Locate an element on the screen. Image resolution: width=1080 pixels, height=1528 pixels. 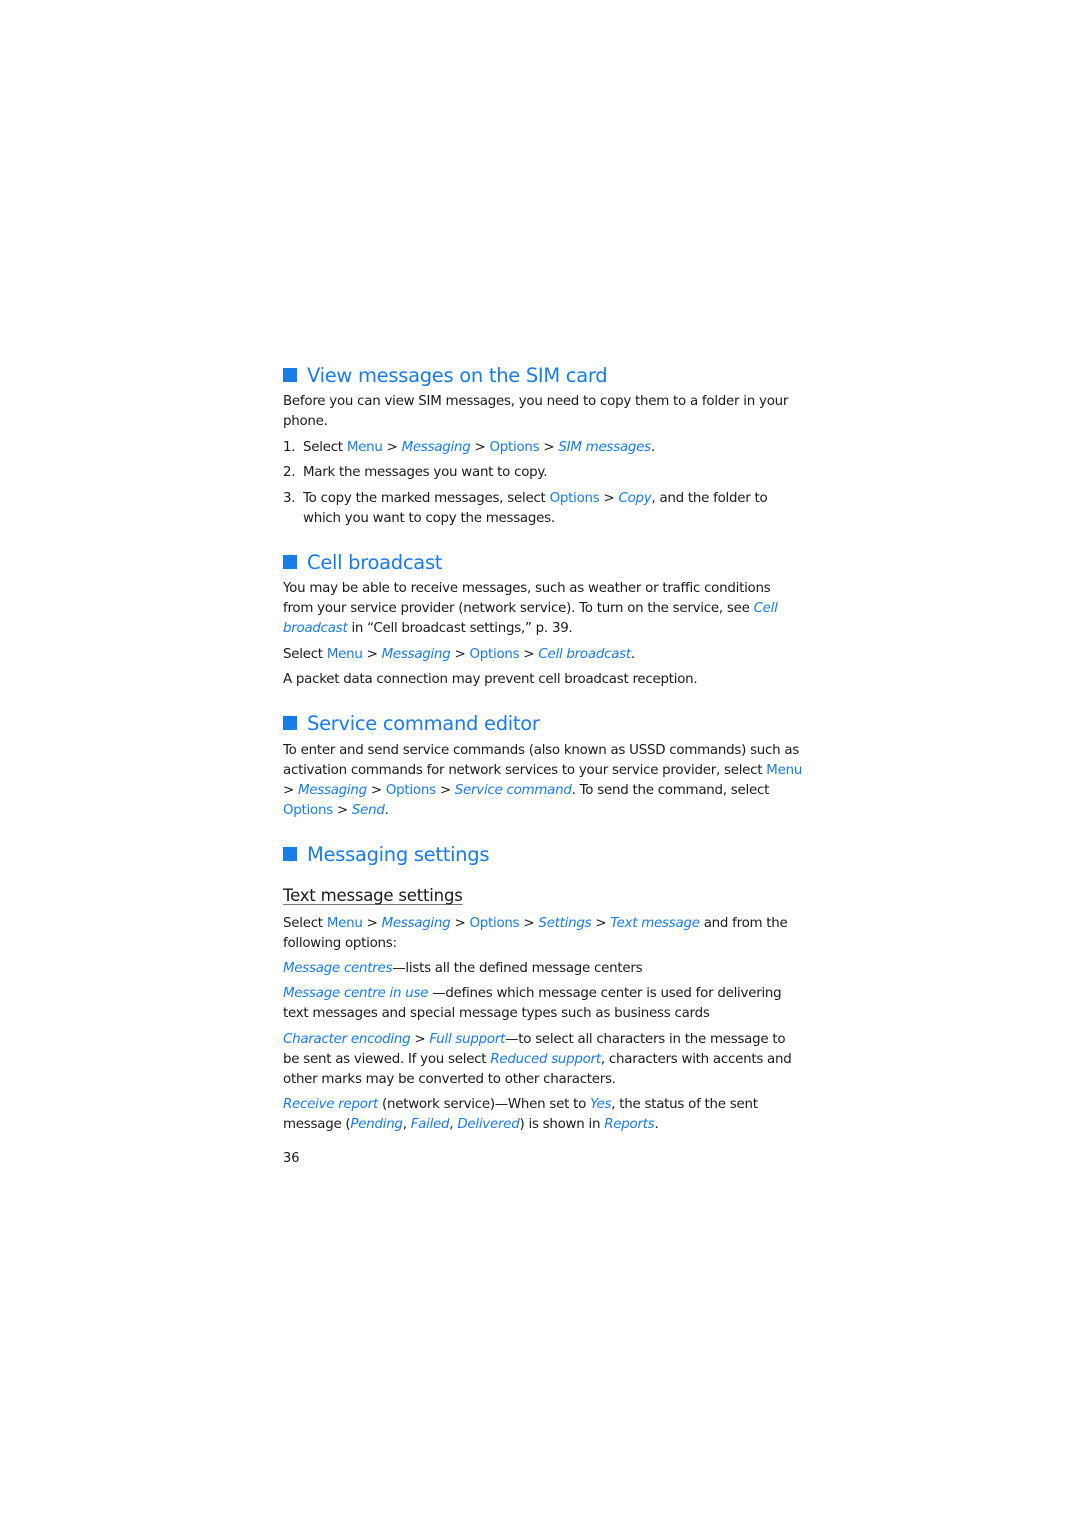
failed-link: Failed is located at coordinates (430, 1124).